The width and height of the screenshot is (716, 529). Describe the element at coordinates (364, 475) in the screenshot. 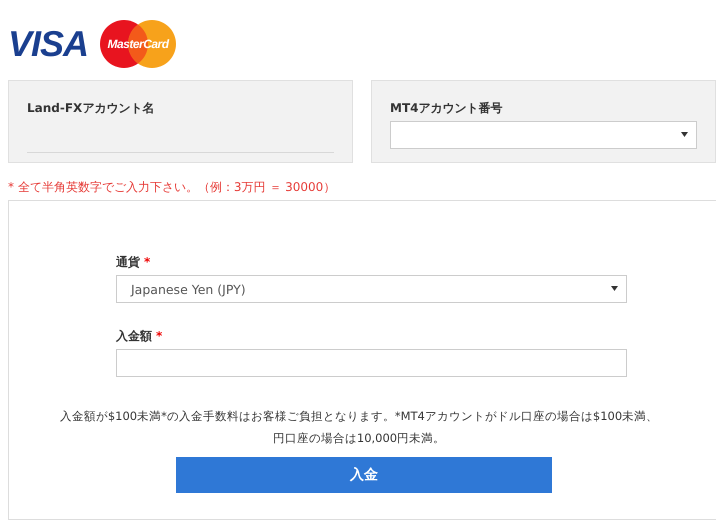

I see `submit-button: 入金` at that location.